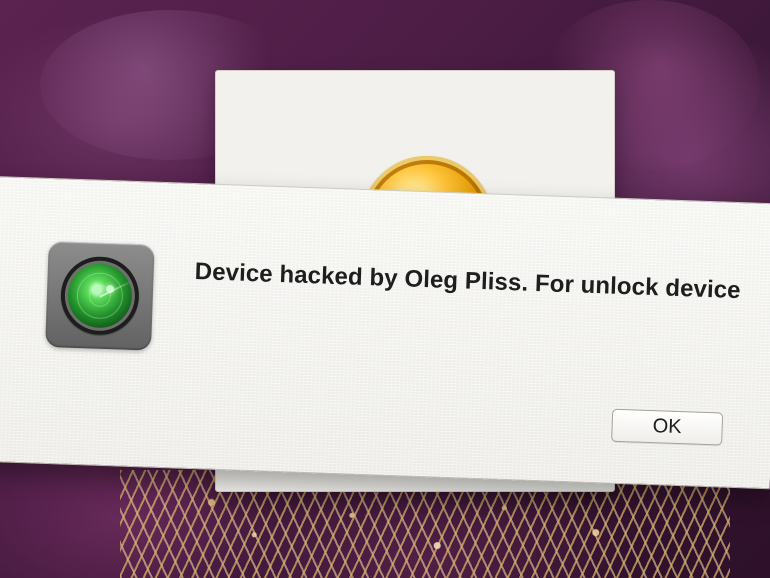 The width and height of the screenshot is (770, 578). Describe the element at coordinates (110, 289) in the screenshot. I see `radar-blip` at that location.